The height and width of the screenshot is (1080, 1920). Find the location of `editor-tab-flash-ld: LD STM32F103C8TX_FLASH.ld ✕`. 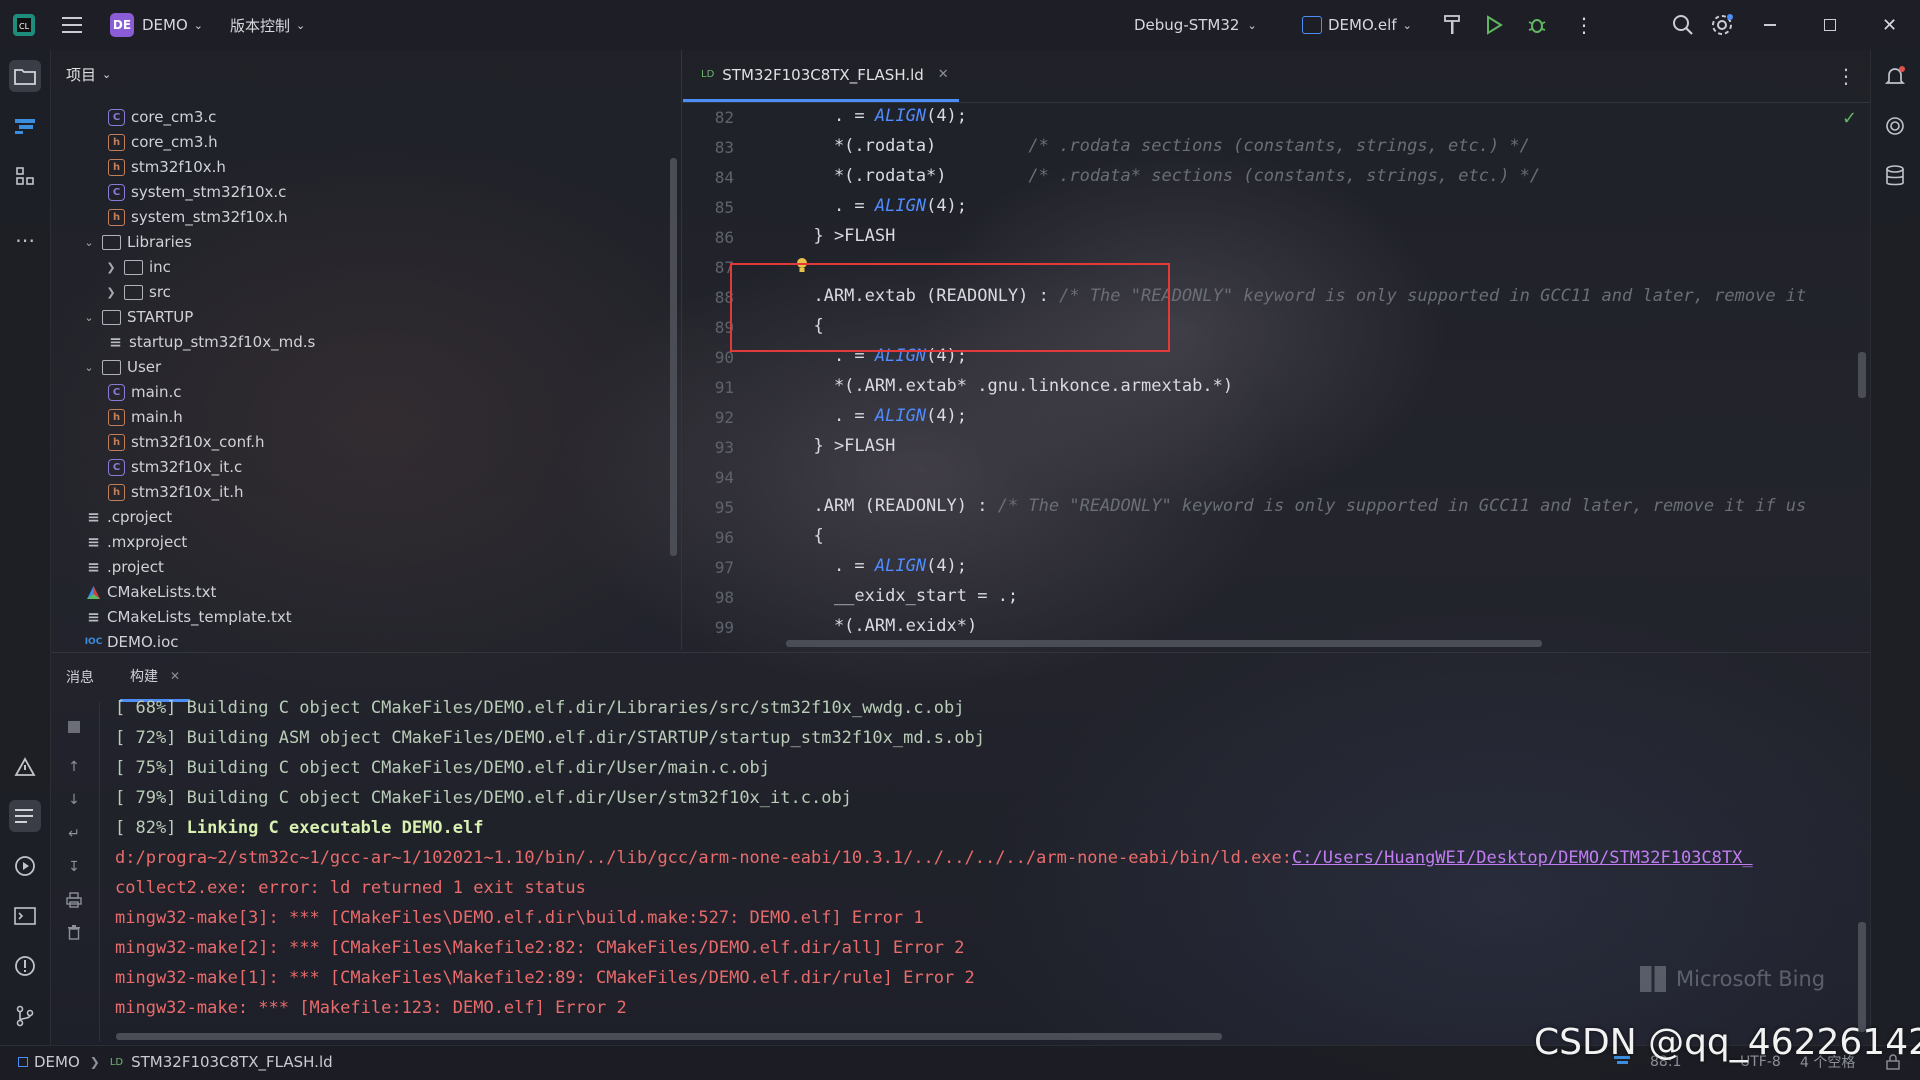

editor-tab-flash-ld: LD STM32F103C8TX_FLASH.ld ✕ is located at coordinates (821, 76).